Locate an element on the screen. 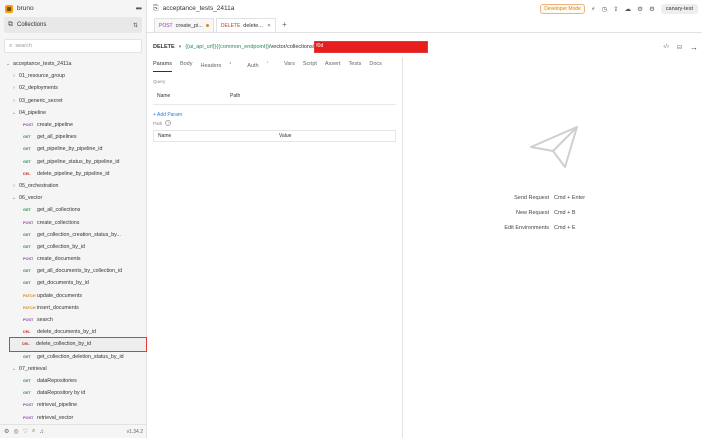 Image resolution: width=702 pixels, height=438 pixels. new-tab-icon: + is located at coordinates (284, 24).